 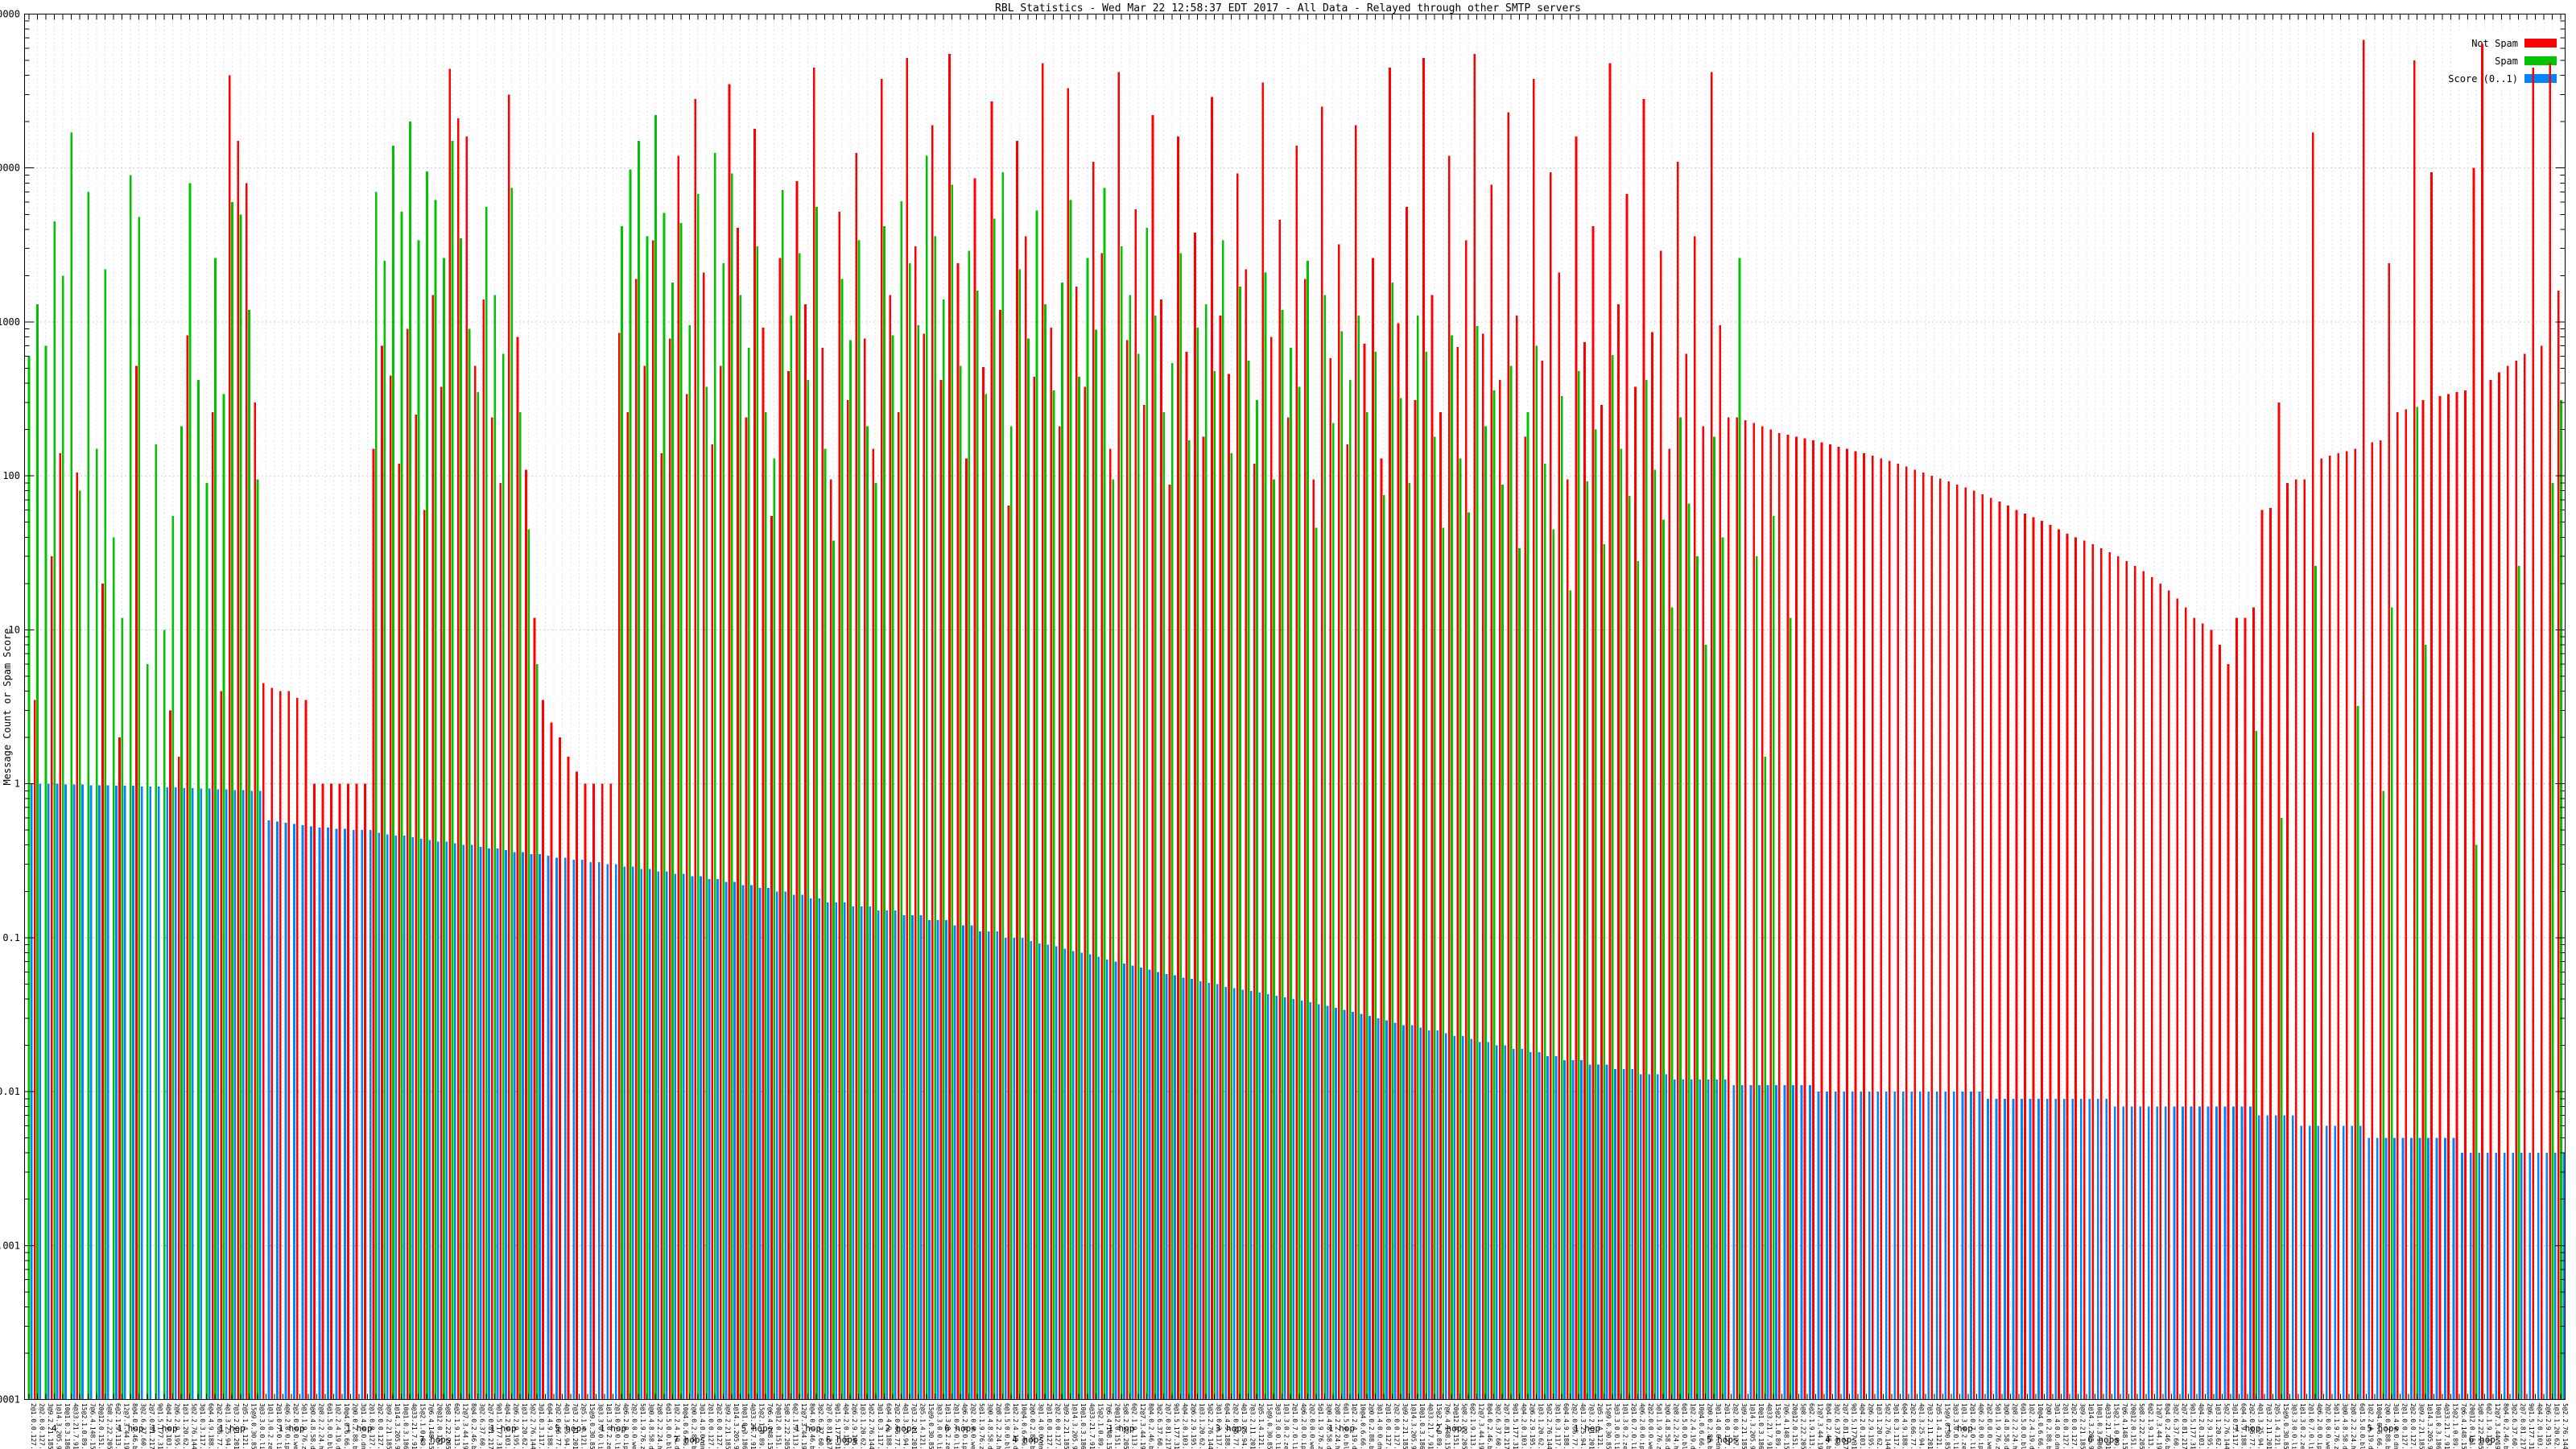 What do you see at coordinates (1202, 1426) in the screenshot?
I see `x-tick-label: 1@3.1.20.62.db.wpbl.info` at bounding box center [1202, 1426].